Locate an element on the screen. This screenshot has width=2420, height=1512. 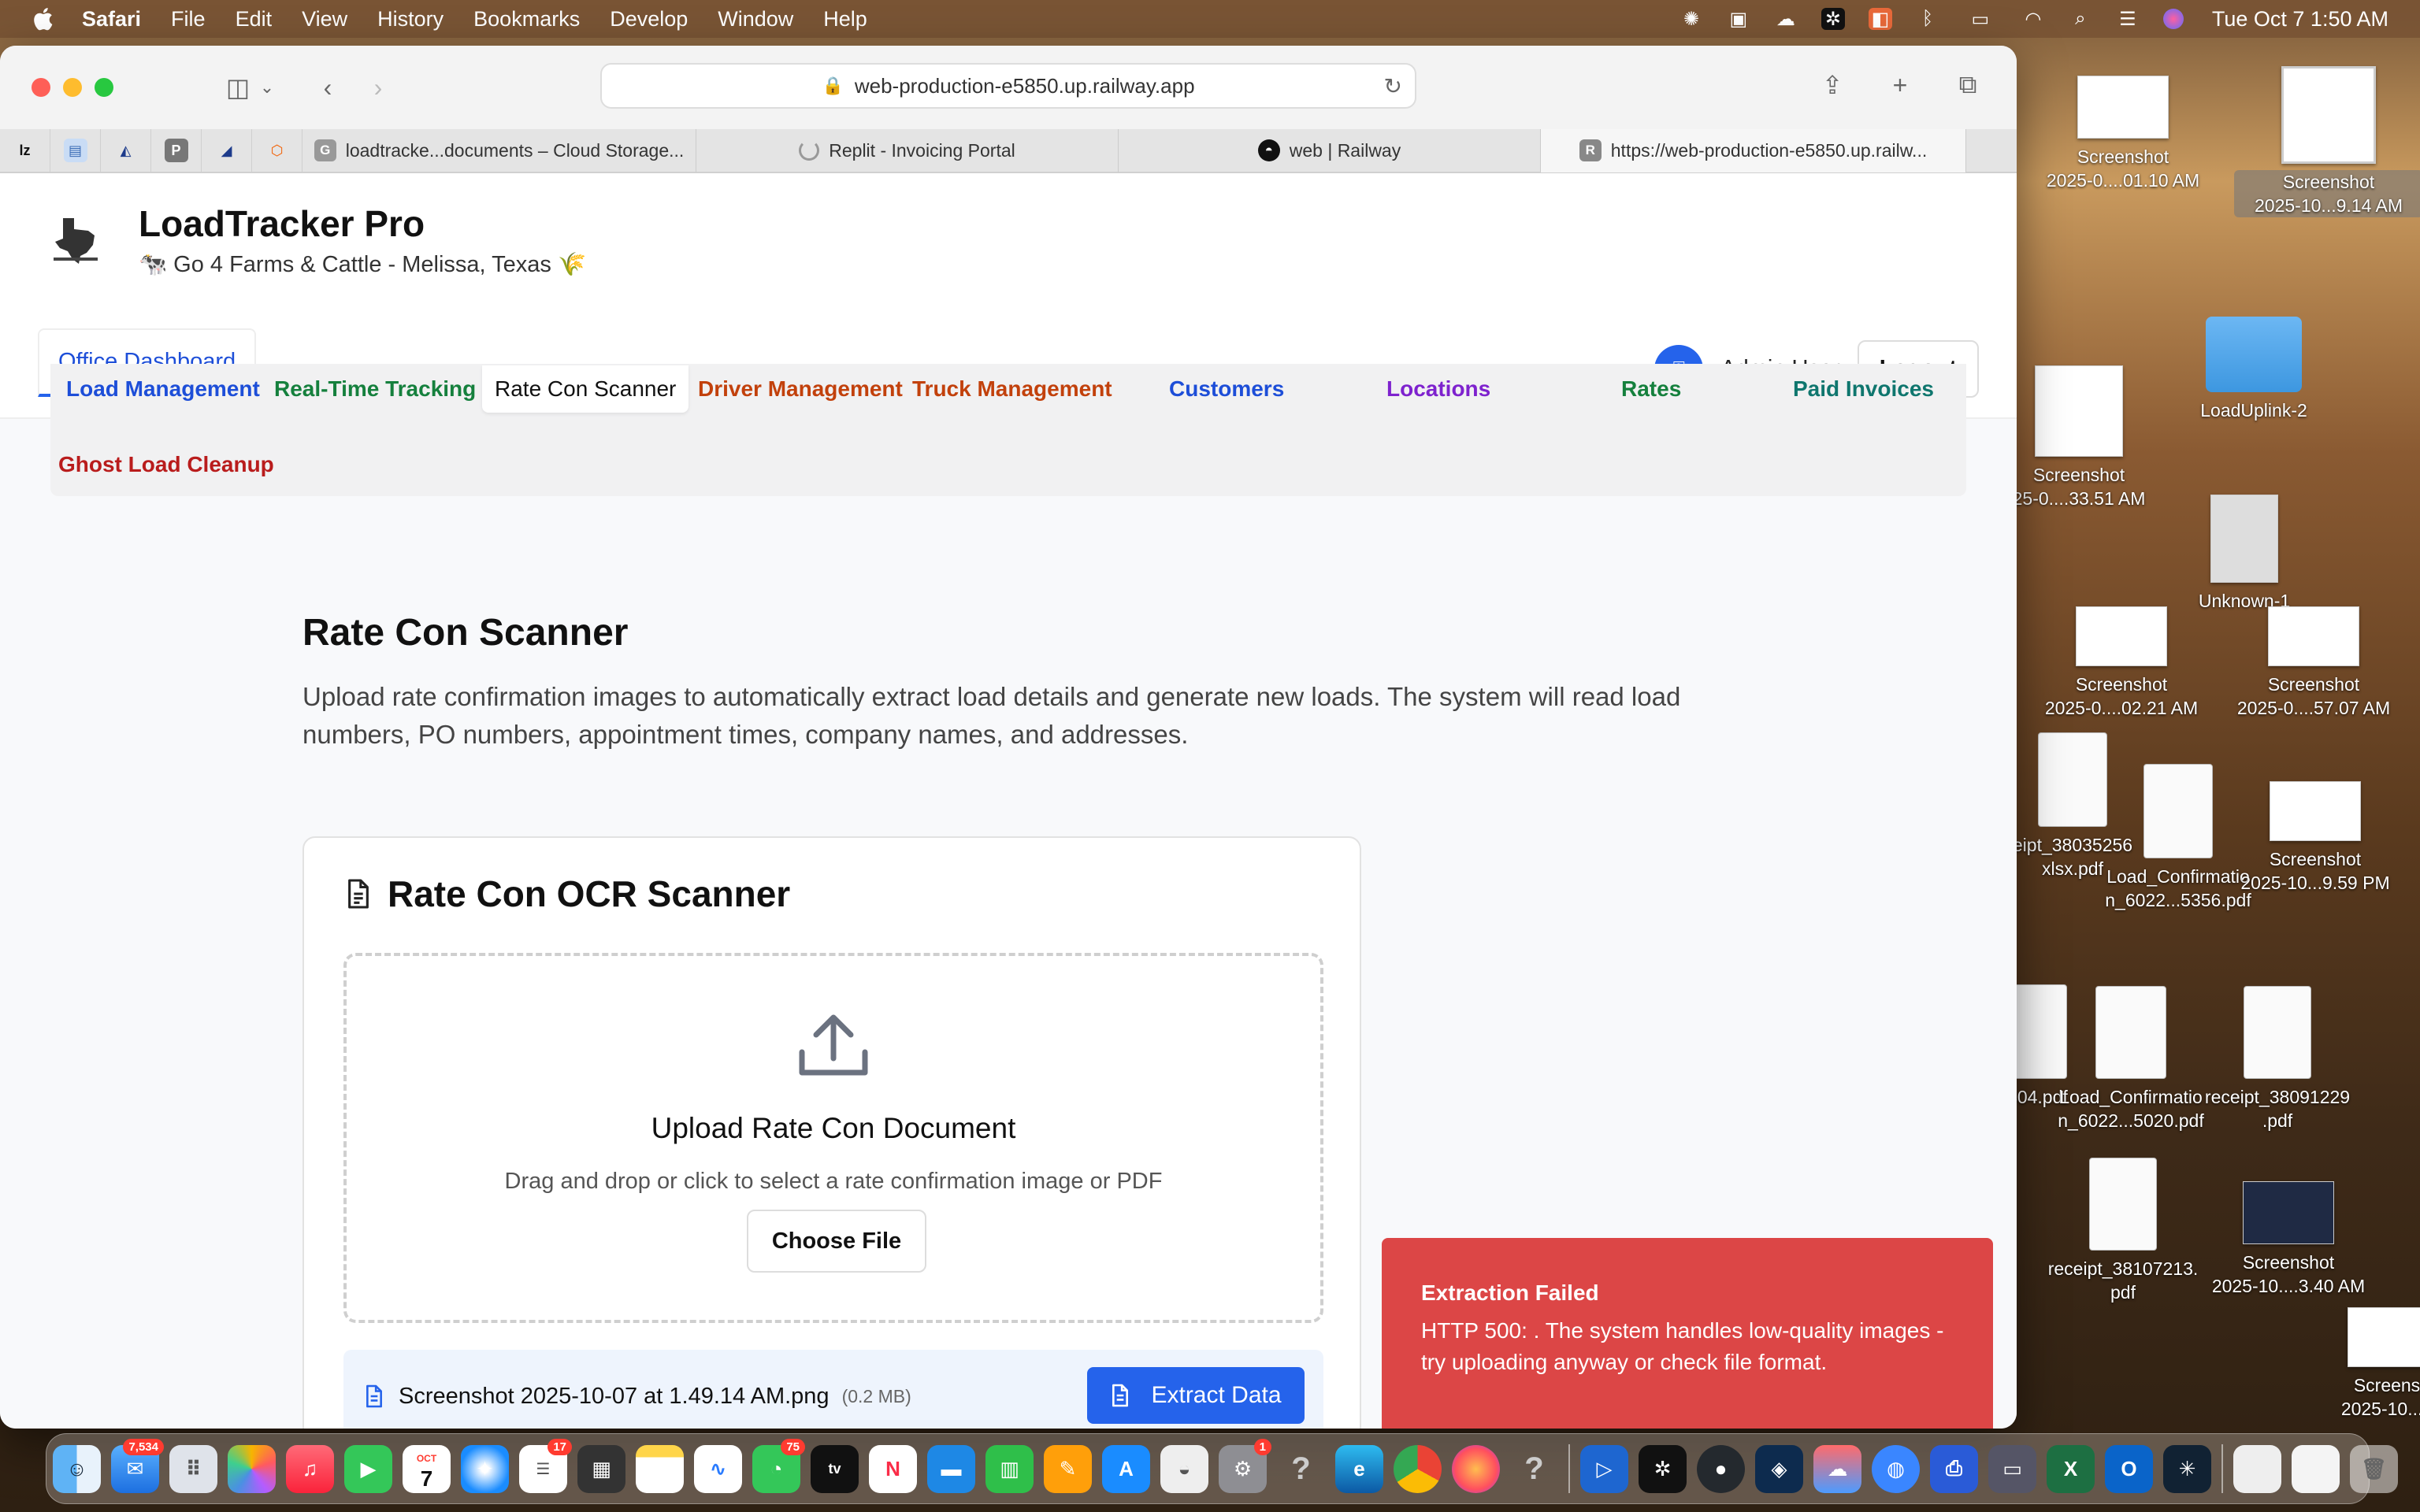
firefox-icon is located at coordinates (1476, 1468).